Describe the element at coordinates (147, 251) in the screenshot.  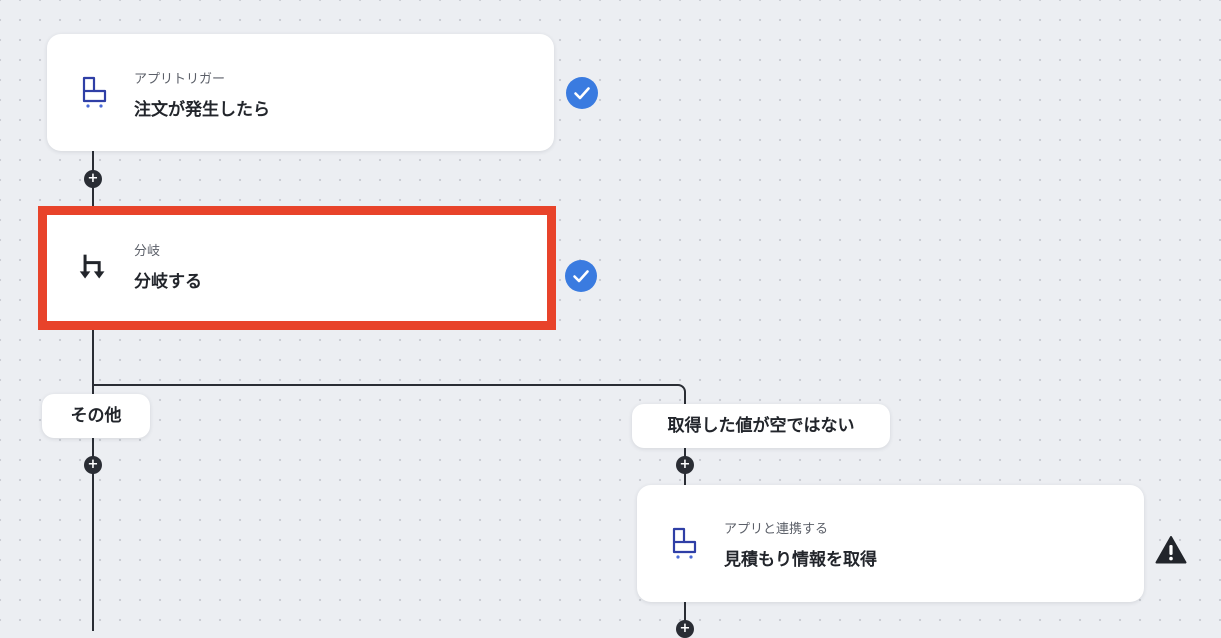
I see `branch-step-kind: 分岐` at that location.